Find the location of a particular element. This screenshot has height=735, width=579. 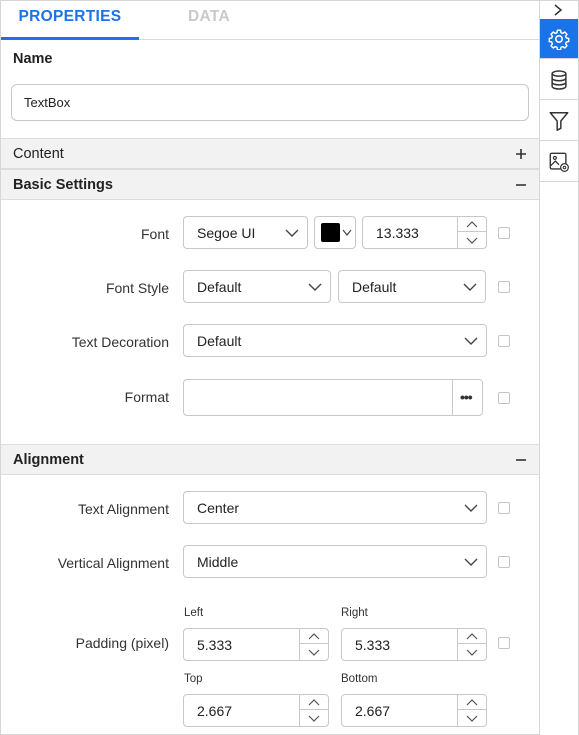

section-alignment-title: Alignment is located at coordinates (48, 460).